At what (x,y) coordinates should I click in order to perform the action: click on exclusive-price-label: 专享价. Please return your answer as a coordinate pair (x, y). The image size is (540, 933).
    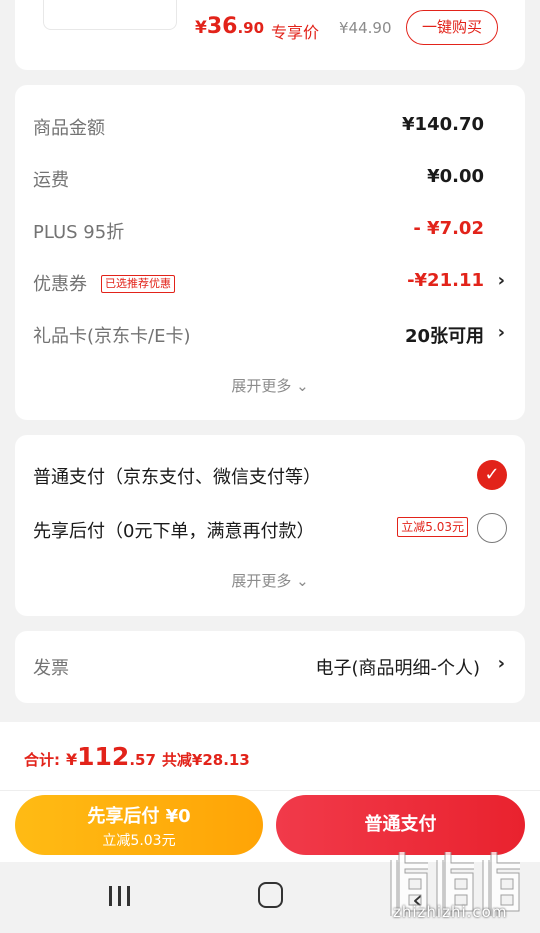
    Looking at the image, I should click on (295, 32).